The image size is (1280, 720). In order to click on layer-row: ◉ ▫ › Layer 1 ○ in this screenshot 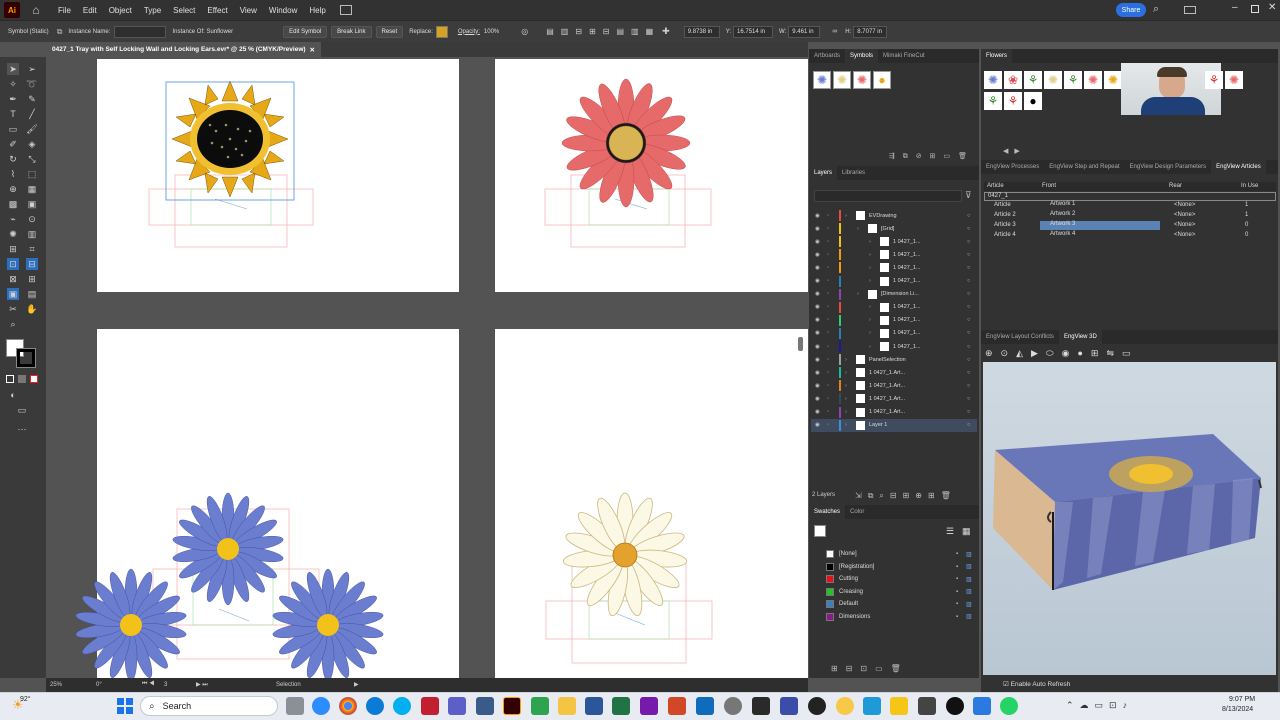, I will do `click(894, 425)`.